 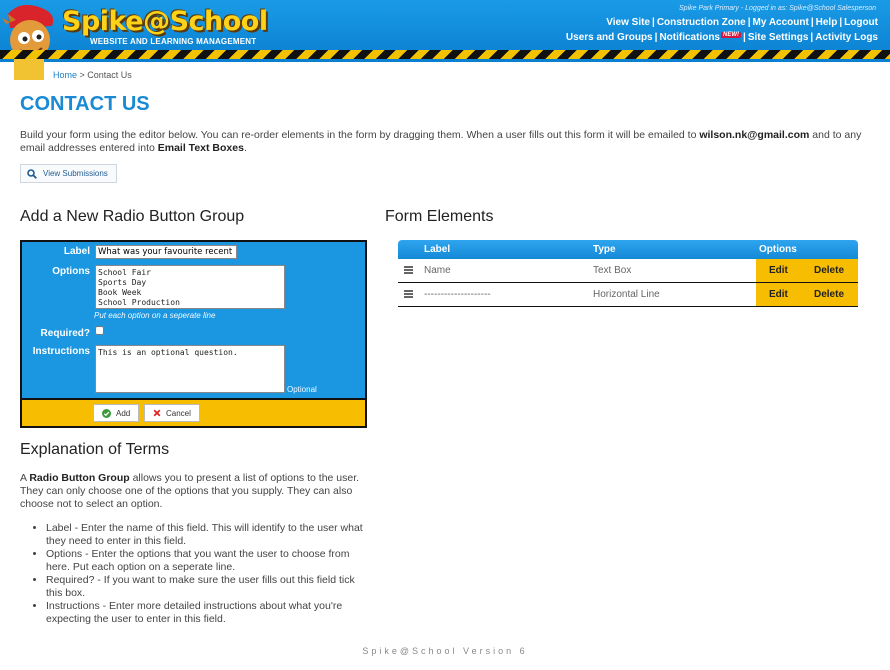 What do you see at coordinates (245, 148) in the screenshot?
I see `intro-part3: .` at bounding box center [245, 148].